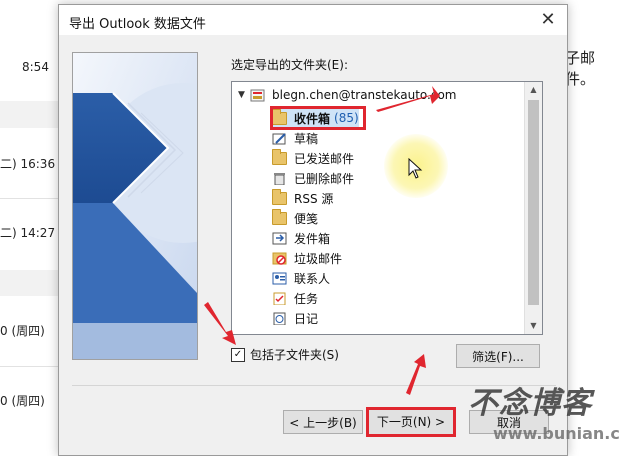 The width and height of the screenshot is (619, 456). I want to click on watermark-logo: 不念博客, so click(530, 403).